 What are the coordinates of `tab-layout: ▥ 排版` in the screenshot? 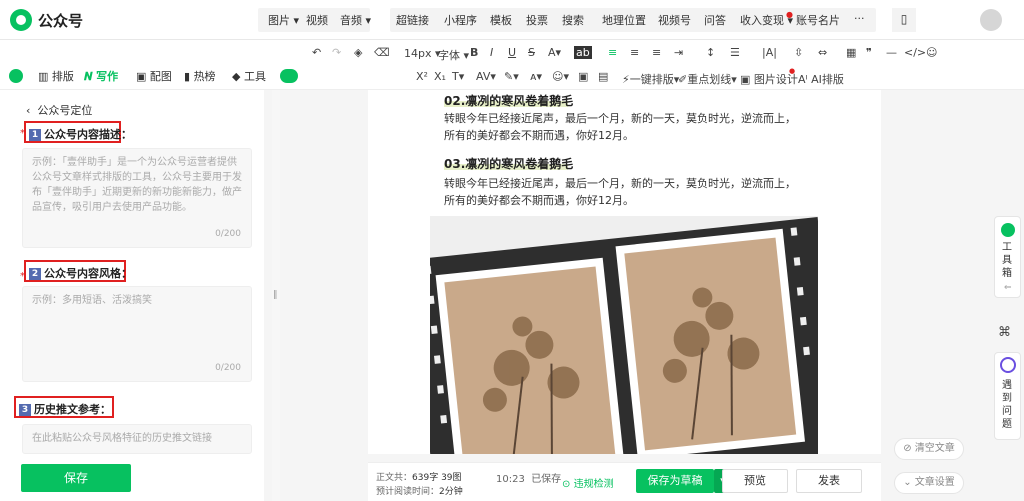 It's located at (56, 76).